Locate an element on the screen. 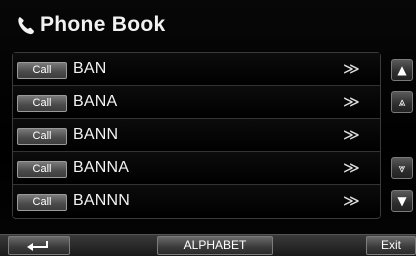 This screenshot has height=256, width=416. exit-button: Exit is located at coordinates (391, 245).